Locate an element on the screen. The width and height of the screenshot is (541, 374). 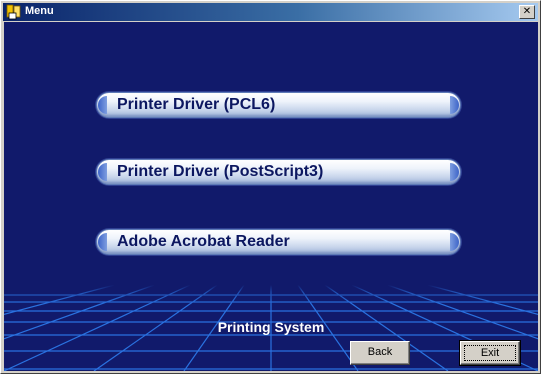
back-button: Back is located at coordinates (380, 353).